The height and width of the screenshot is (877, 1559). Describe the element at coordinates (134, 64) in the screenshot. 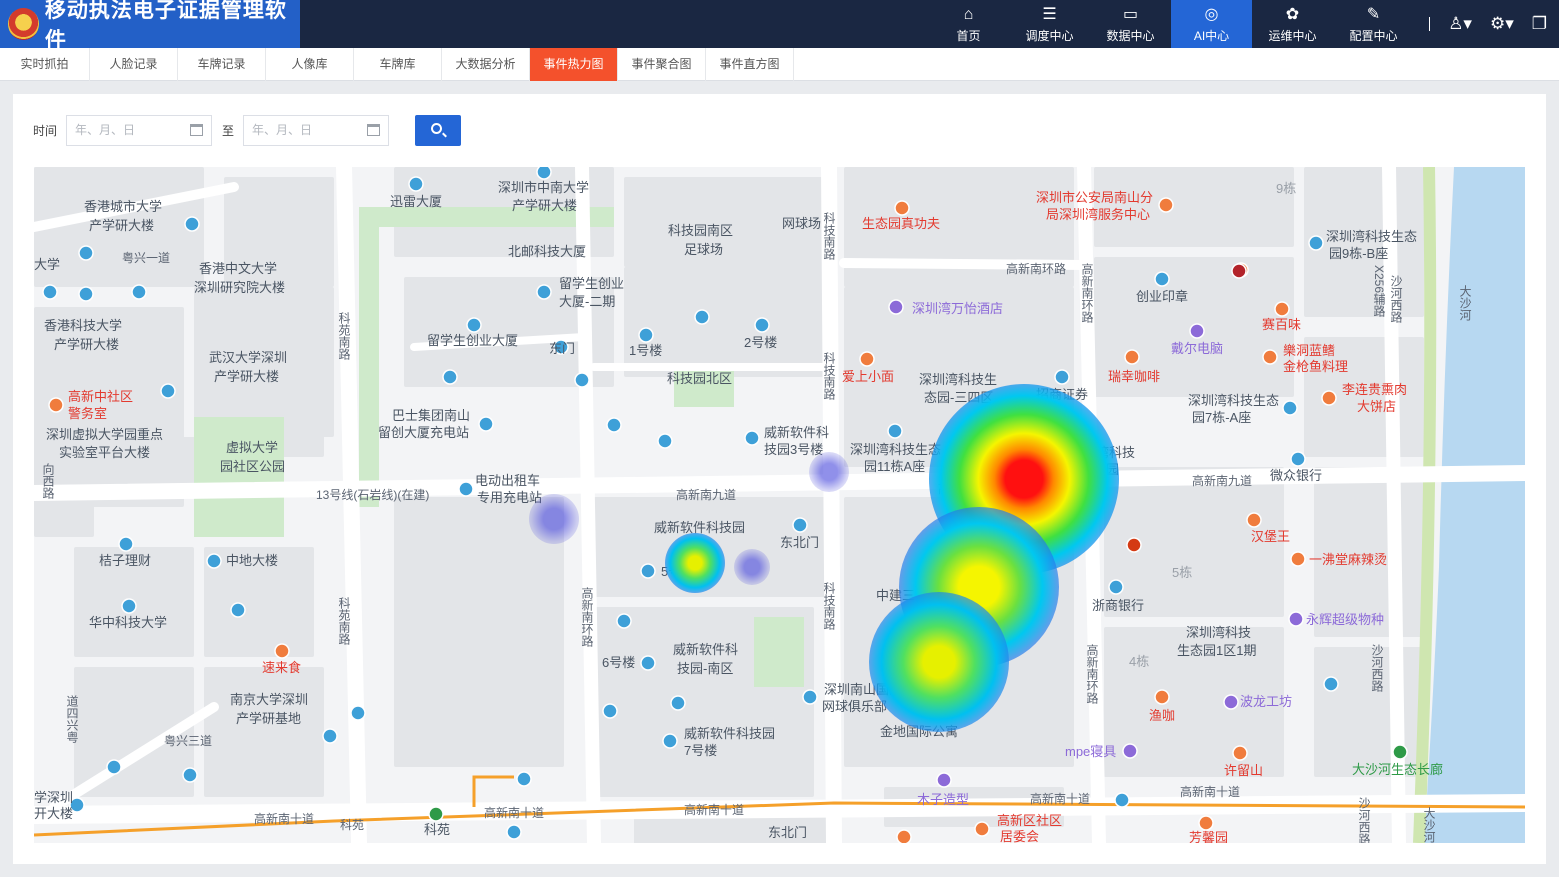

I see `tab-face-records: 人脸记录` at that location.